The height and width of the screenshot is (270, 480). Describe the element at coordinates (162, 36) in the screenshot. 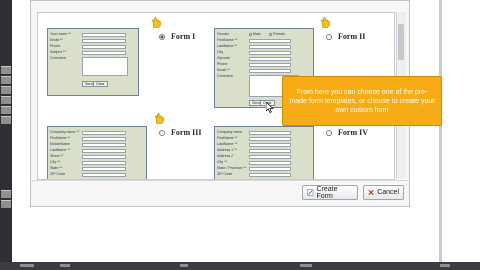

I see `form-1-radio` at that location.